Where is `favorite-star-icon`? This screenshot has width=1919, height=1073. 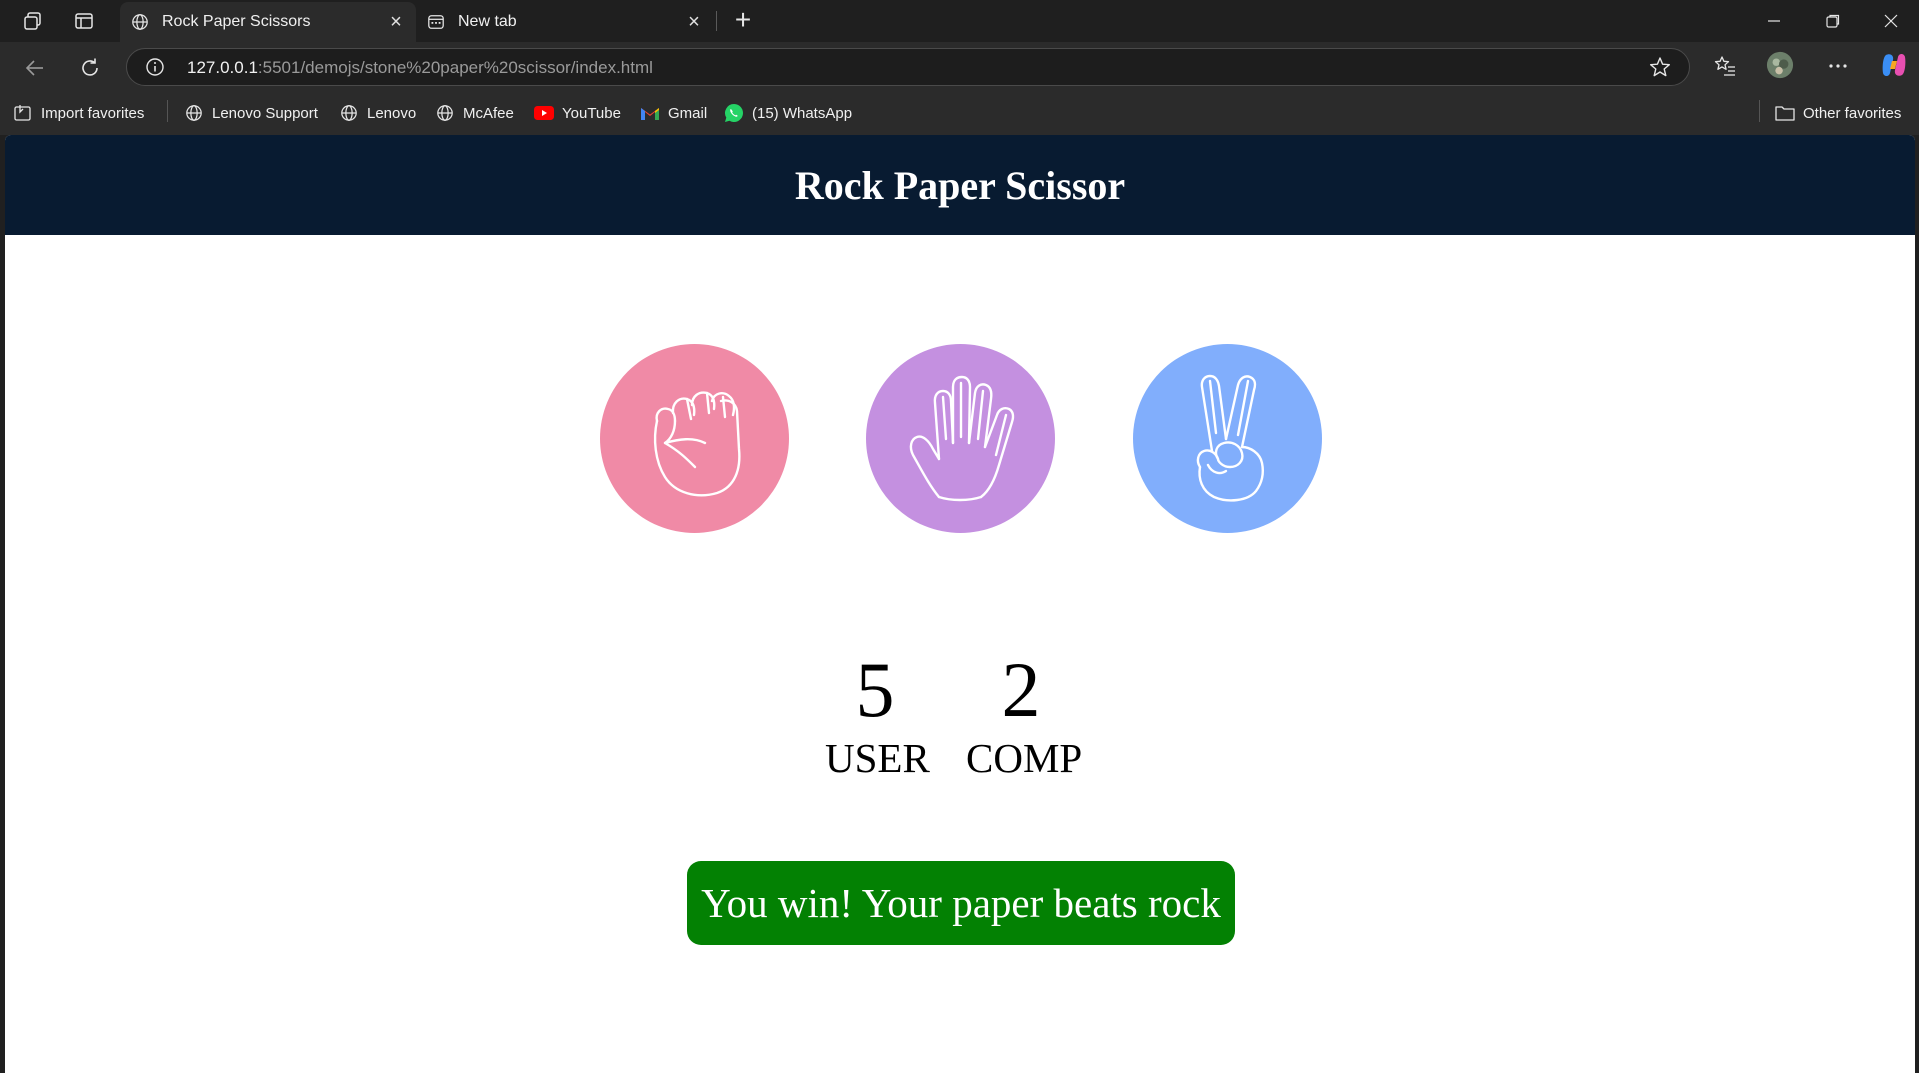
favorite-star-icon is located at coordinates (1660, 67).